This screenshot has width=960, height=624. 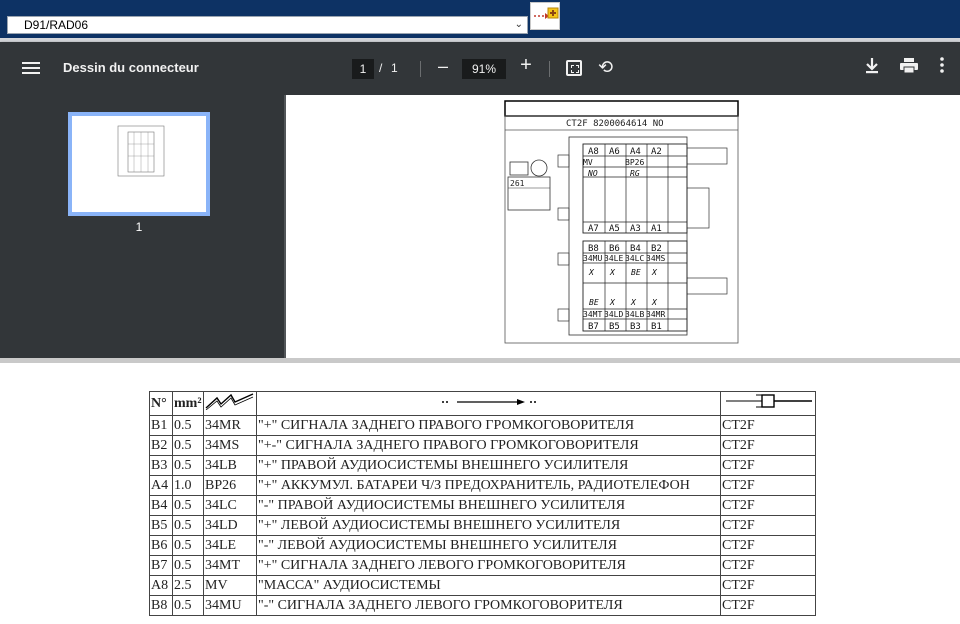 What do you see at coordinates (443, 66) in the screenshot?
I see `zoom-out-button: –` at bounding box center [443, 66].